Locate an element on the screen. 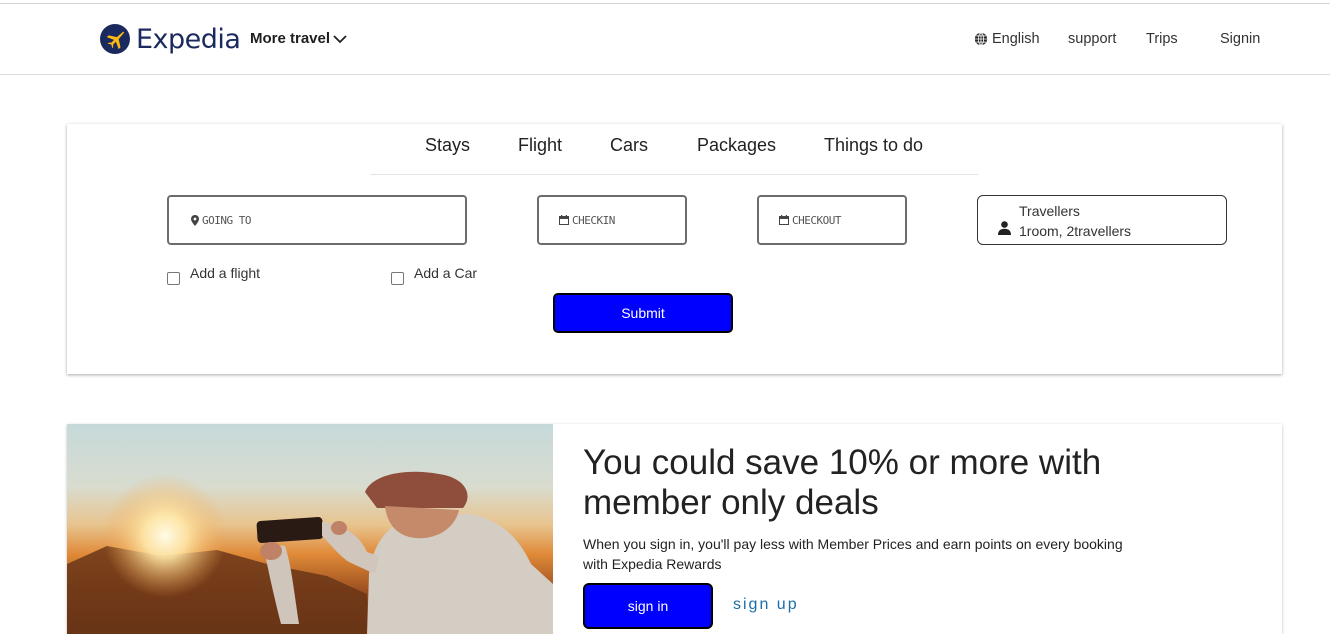 The image size is (1330, 634). going-to-placeholder: GOING TO is located at coordinates (226, 220).